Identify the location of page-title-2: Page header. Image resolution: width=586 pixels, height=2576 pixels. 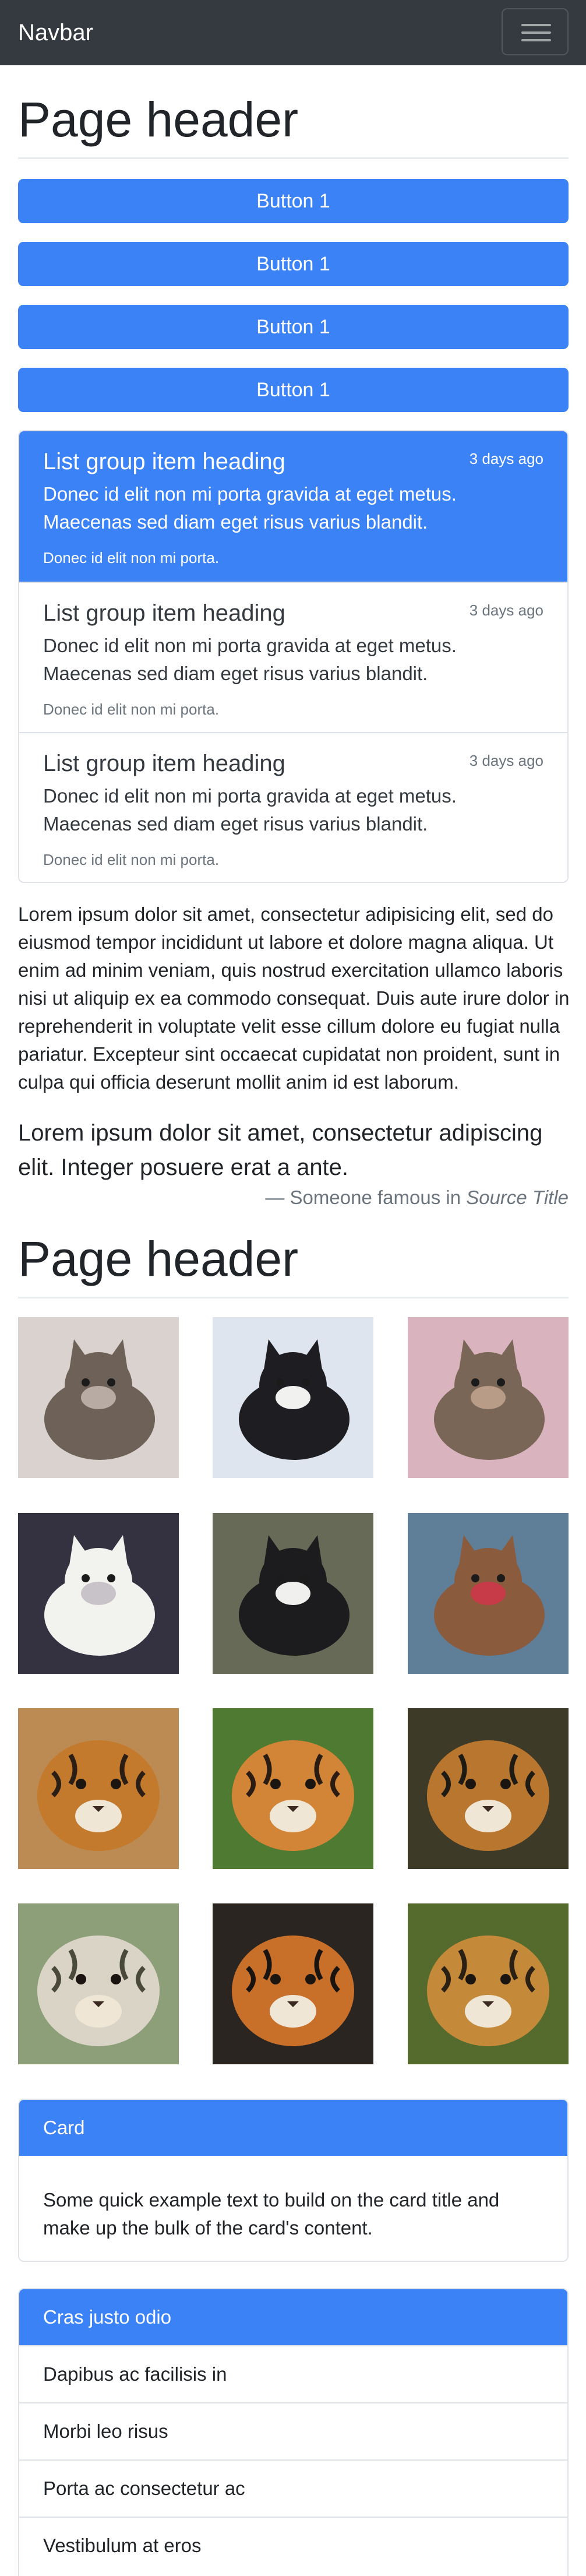
(158, 1258).